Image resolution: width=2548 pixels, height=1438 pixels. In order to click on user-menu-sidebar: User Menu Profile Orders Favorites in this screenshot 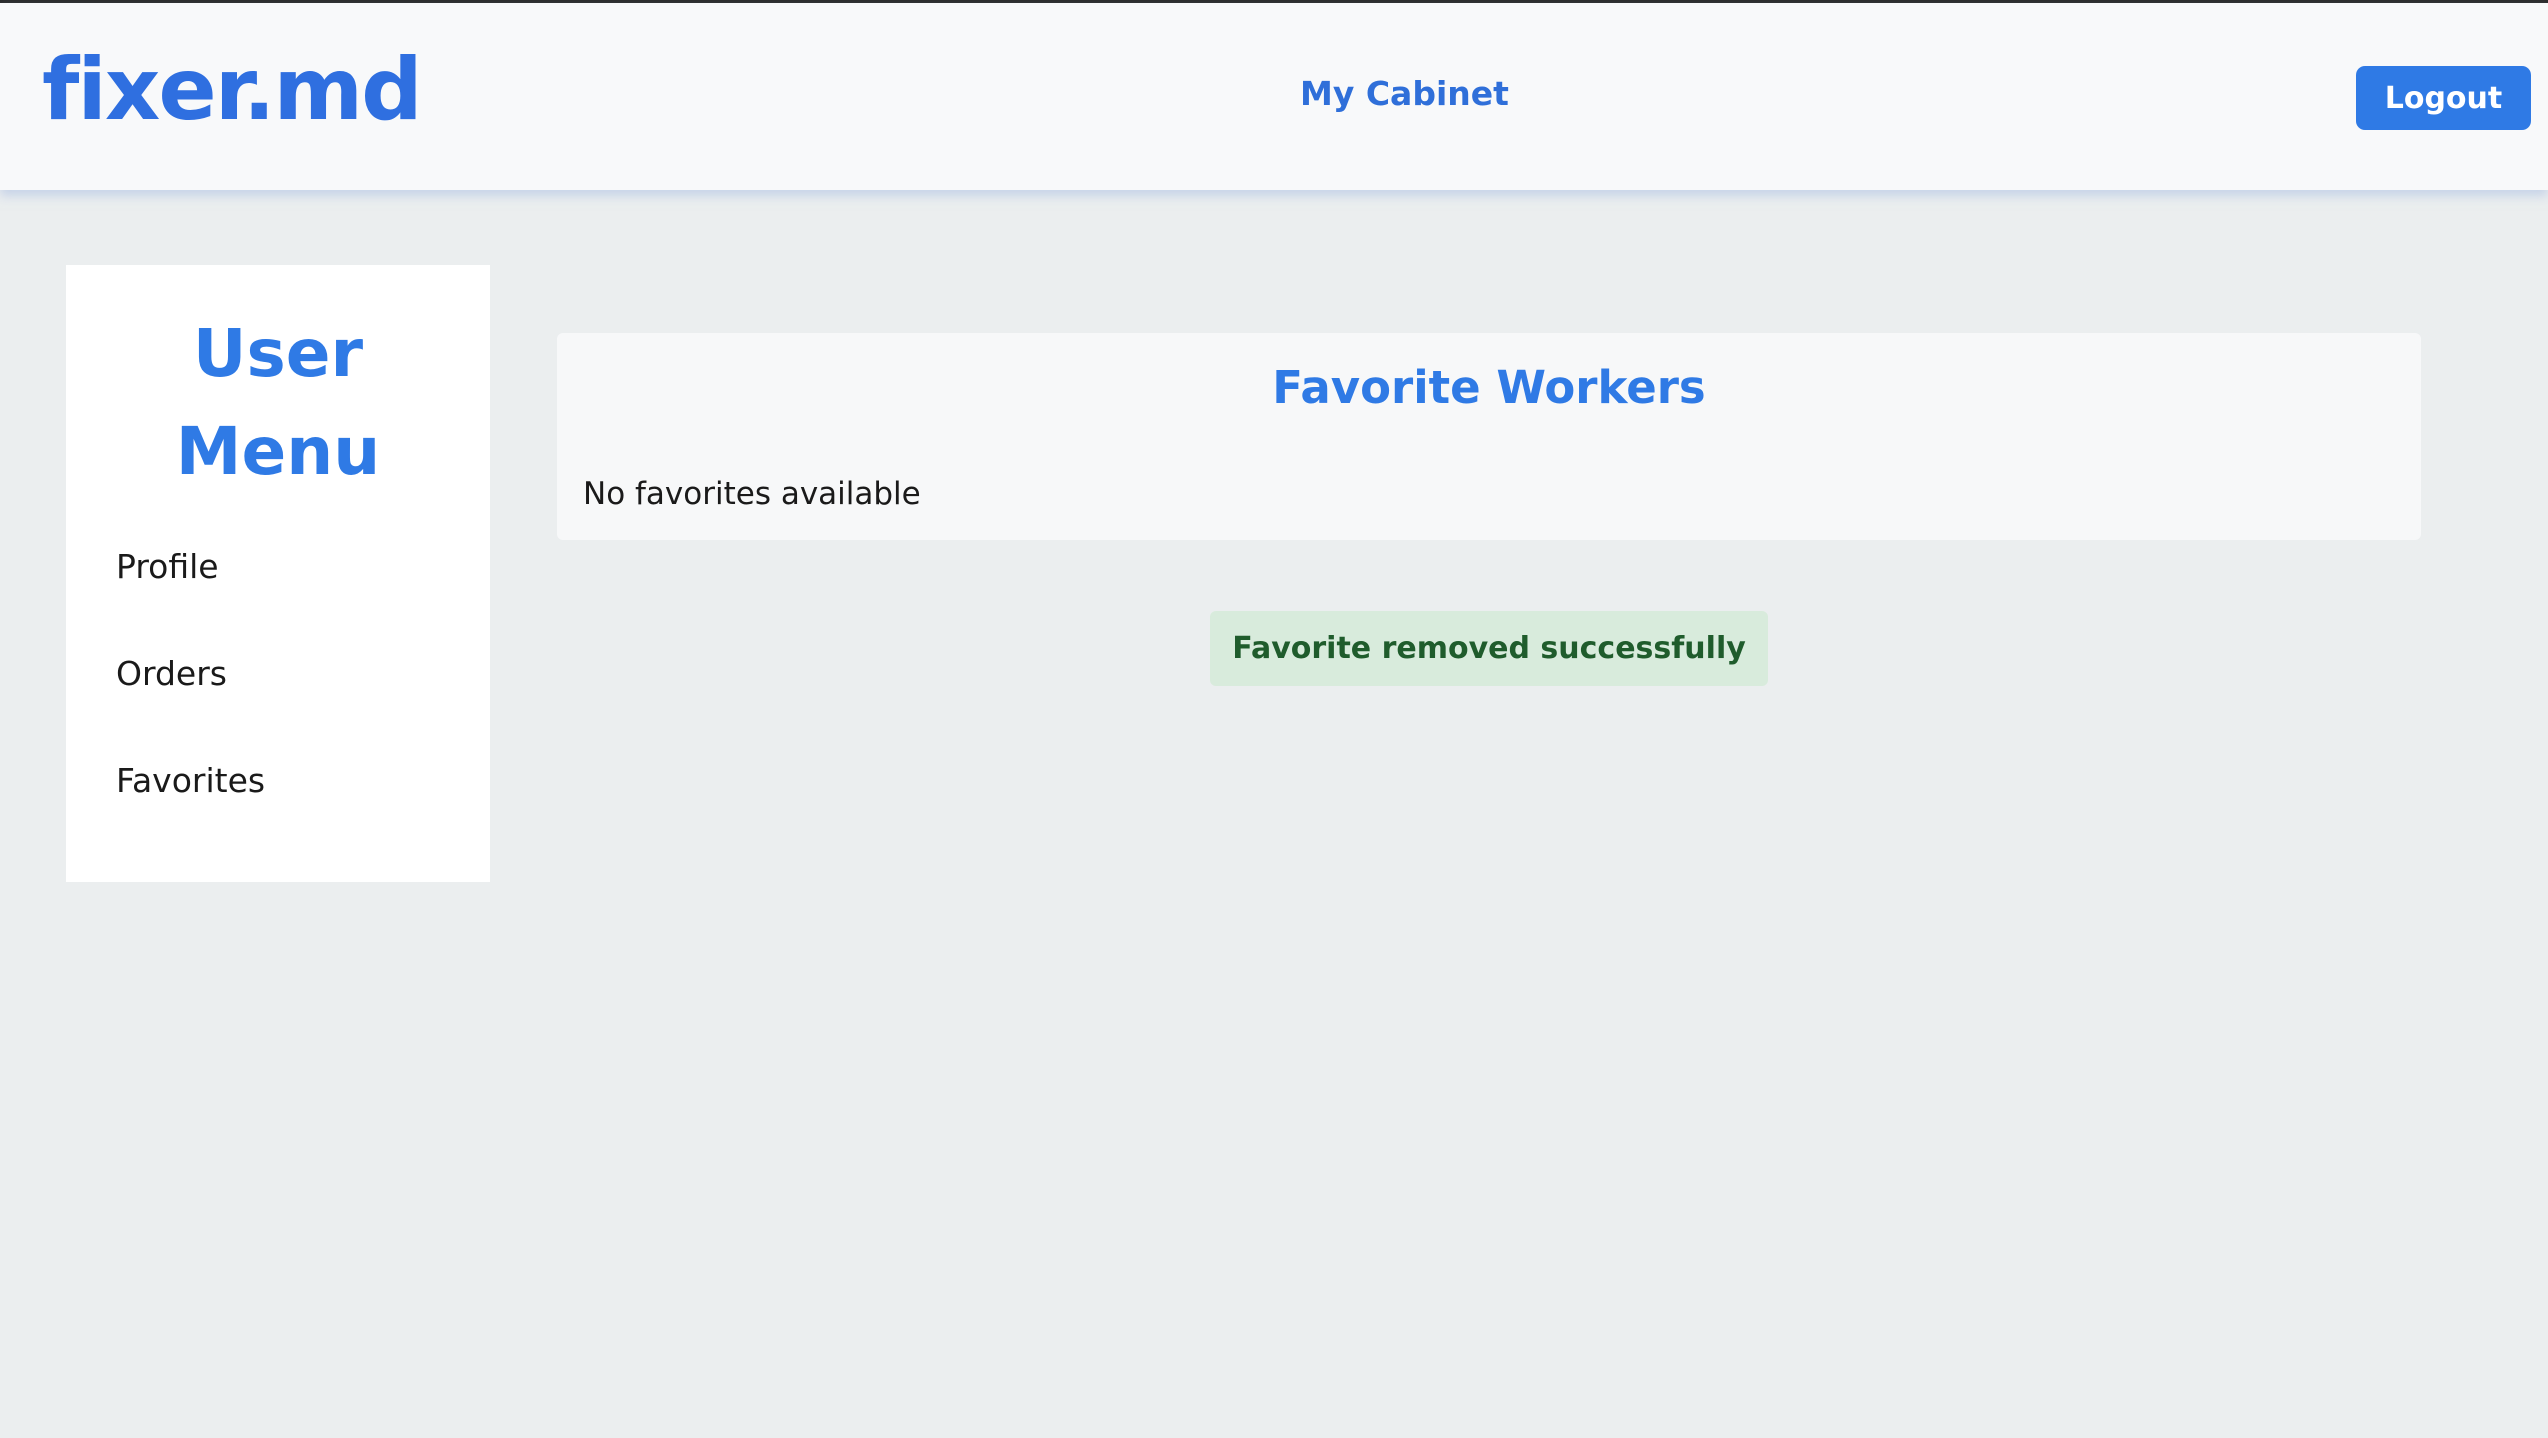, I will do `click(278, 573)`.